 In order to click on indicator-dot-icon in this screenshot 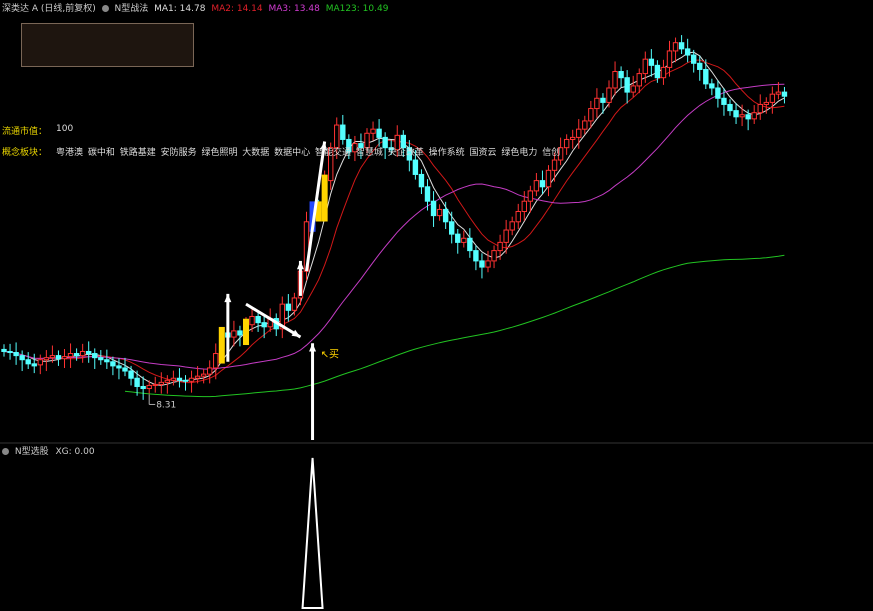, I will do `click(105, 8)`.